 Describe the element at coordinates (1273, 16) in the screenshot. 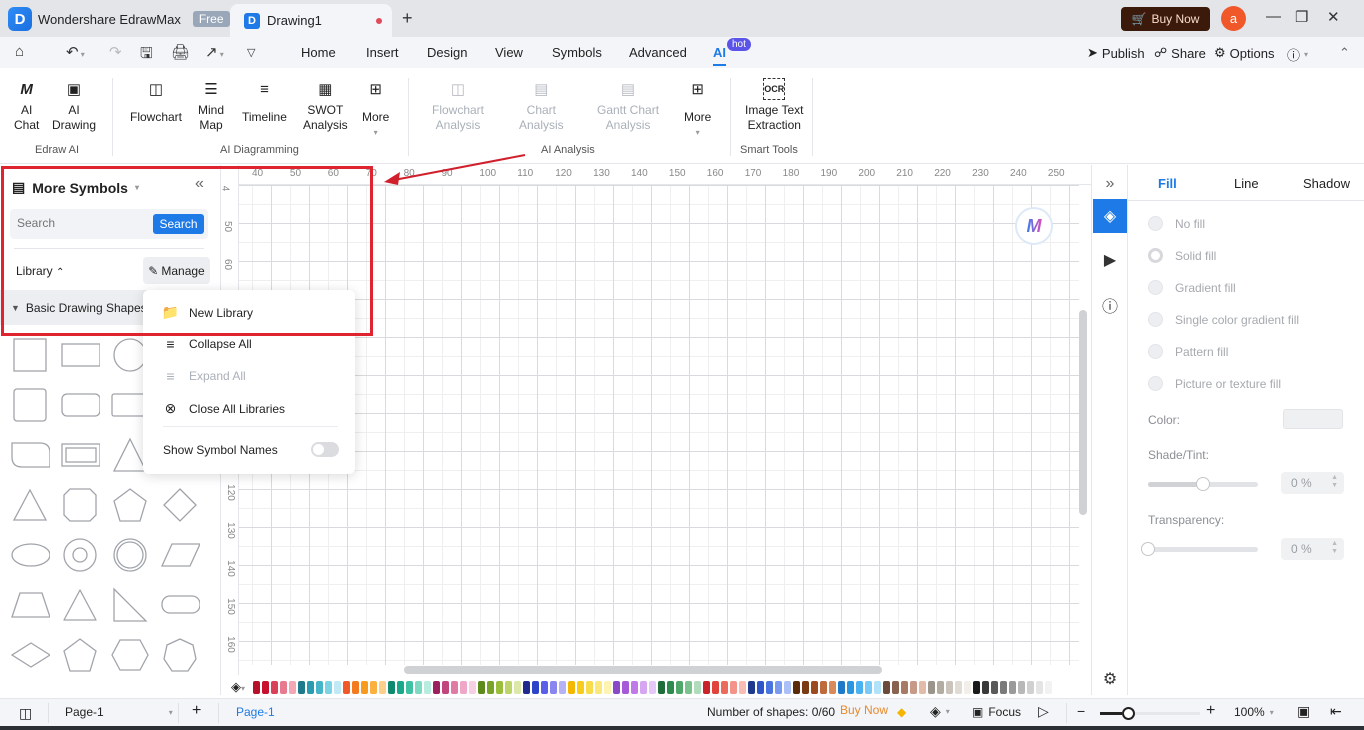

I see `minimize-button: —` at that location.